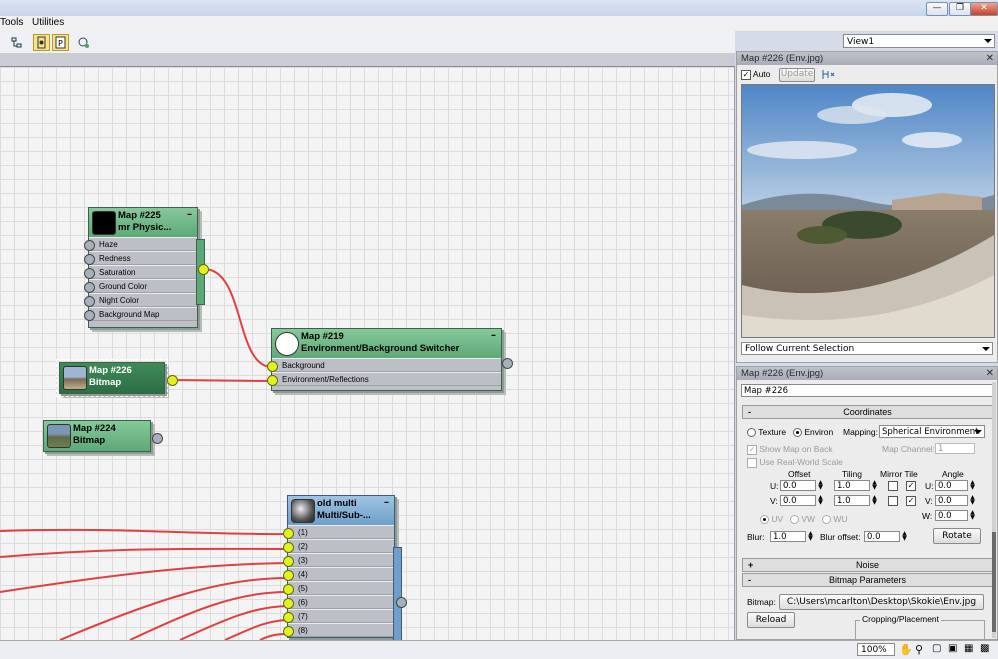 This screenshot has height=659, width=998. Describe the element at coordinates (867, 390) in the screenshot. I see `map-name-field: Map #226` at that location.